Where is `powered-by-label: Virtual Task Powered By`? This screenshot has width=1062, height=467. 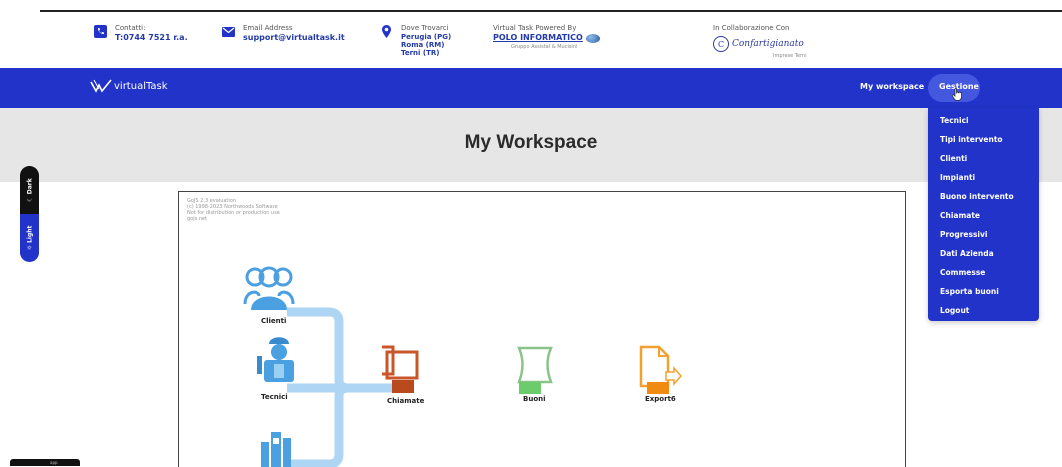 powered-by-label: Virtual Task Powered By is located at coordinates (535, 28).